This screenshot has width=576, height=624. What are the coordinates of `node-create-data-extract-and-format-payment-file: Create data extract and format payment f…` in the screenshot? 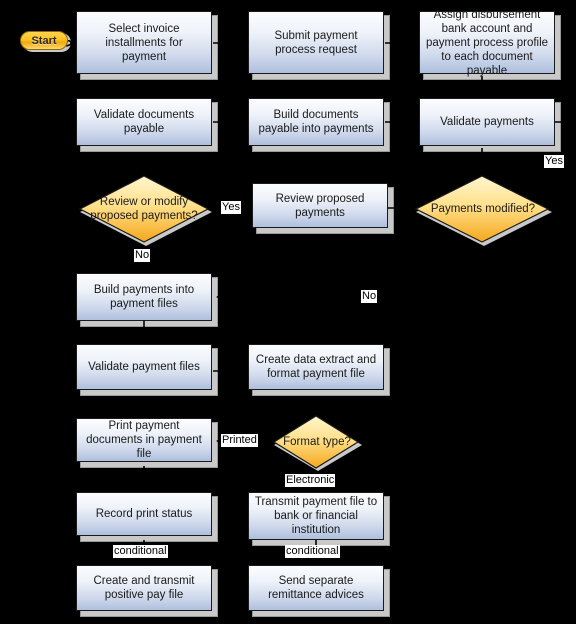 It's located at (316, 367).